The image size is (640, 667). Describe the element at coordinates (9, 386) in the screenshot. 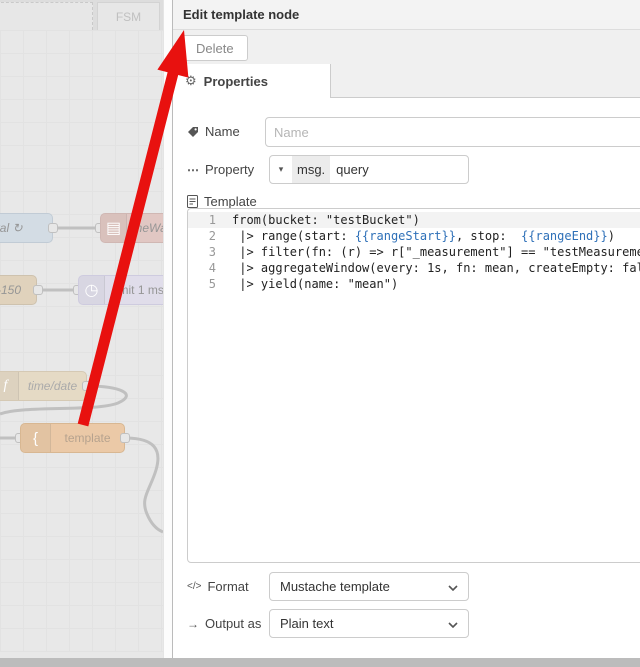

I see `function-icon: f` at that location.